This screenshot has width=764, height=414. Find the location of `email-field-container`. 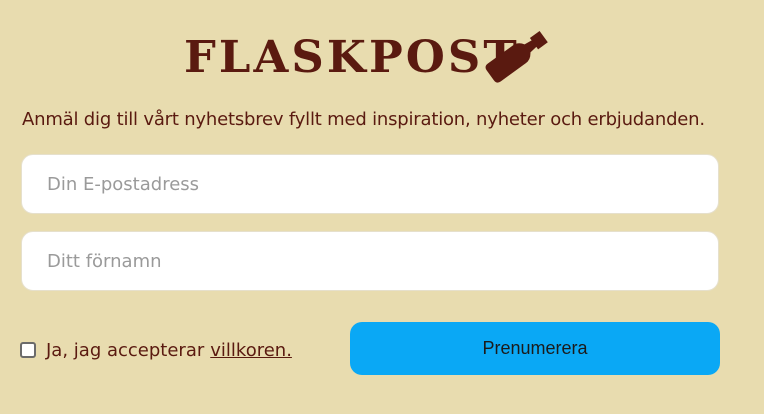

email-field-container is located at coordinates (370, 184).